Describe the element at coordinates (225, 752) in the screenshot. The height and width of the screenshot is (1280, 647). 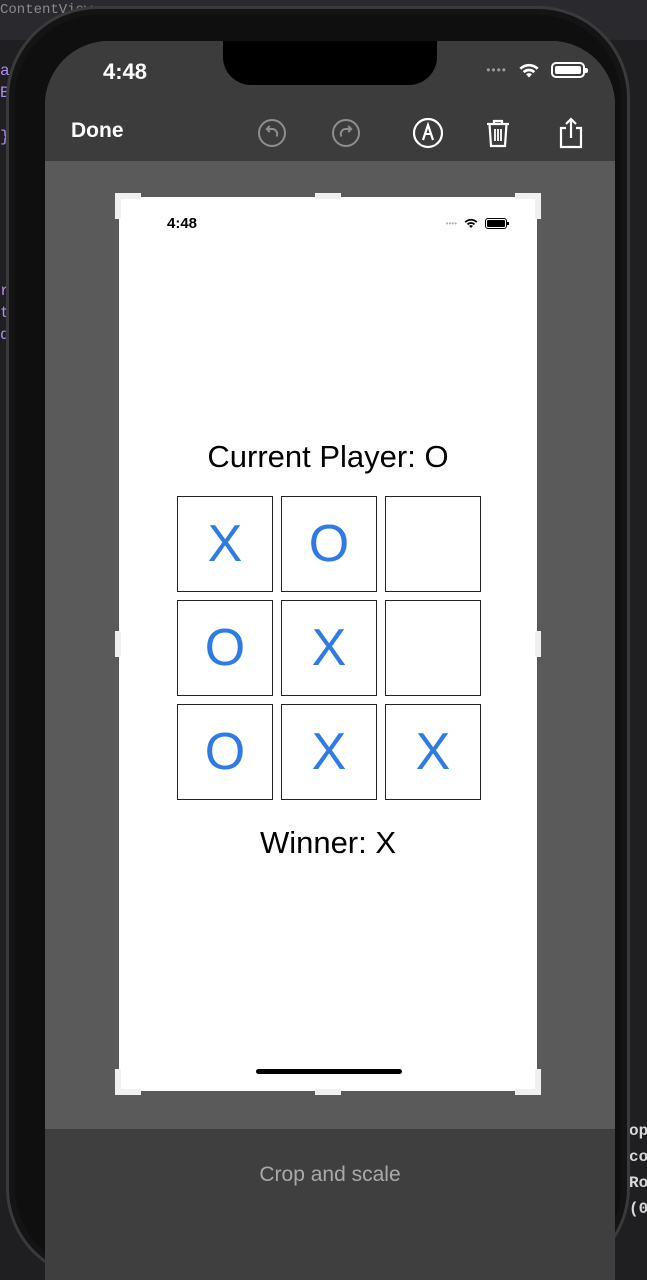
I see `board-cell-r3c1: O` at that location.